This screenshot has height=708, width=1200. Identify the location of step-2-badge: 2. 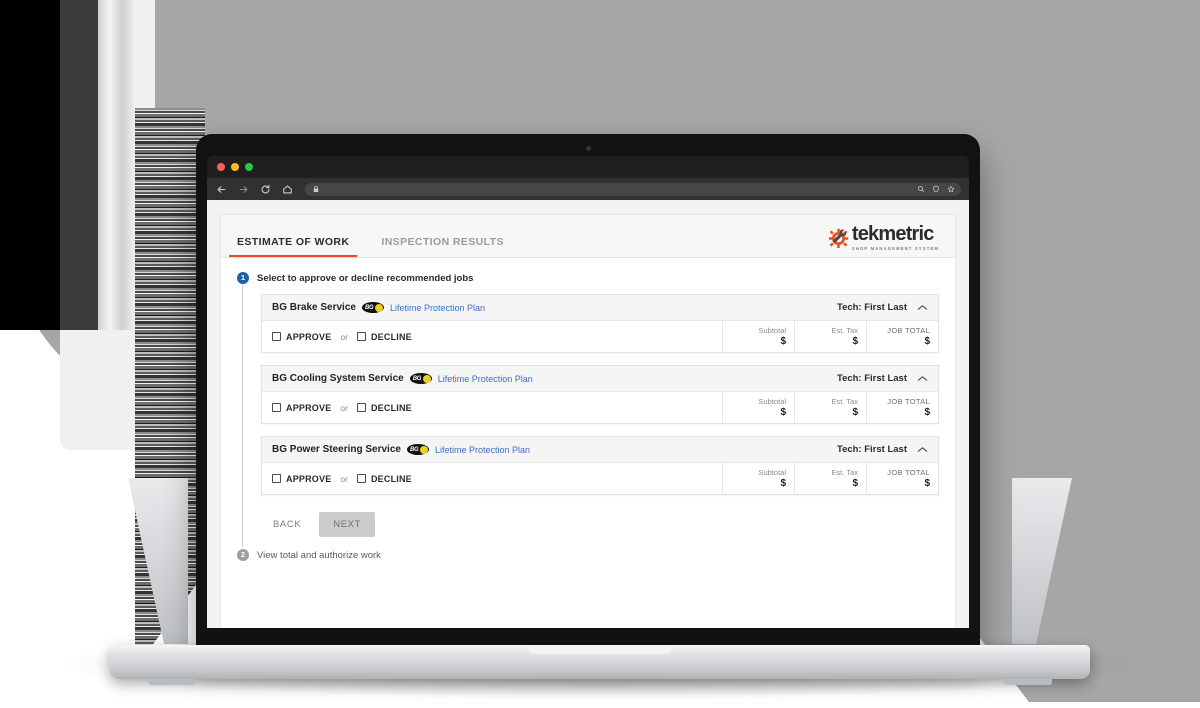
(243, 555).